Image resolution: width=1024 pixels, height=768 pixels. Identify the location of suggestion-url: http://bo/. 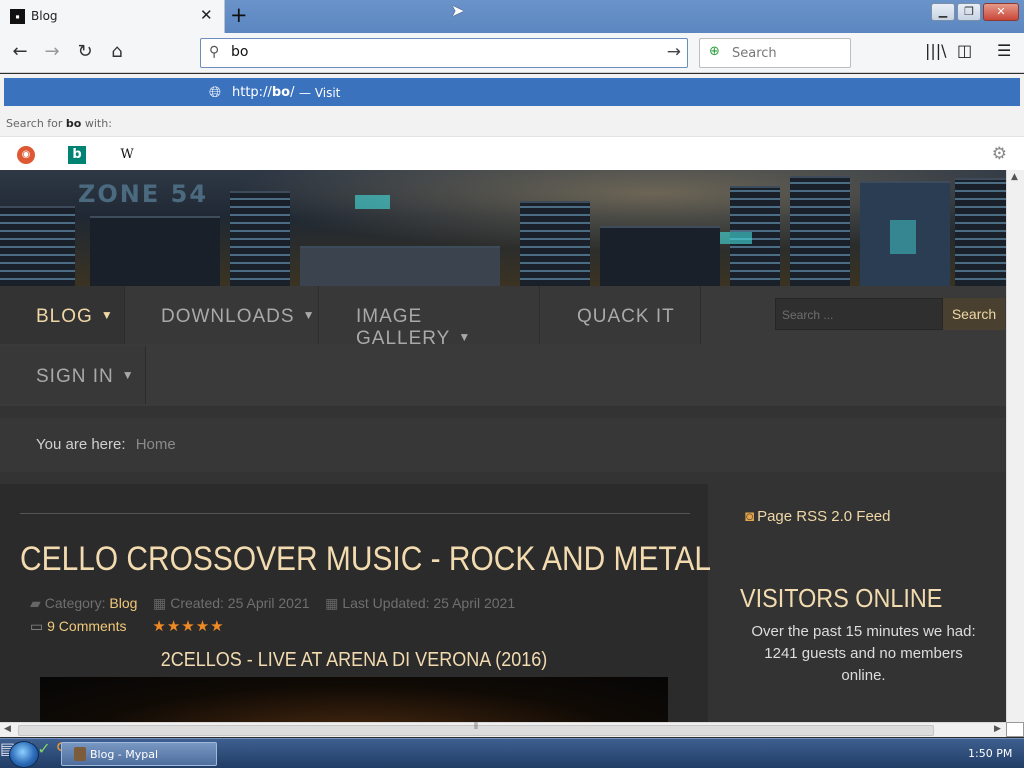
(263, 92).